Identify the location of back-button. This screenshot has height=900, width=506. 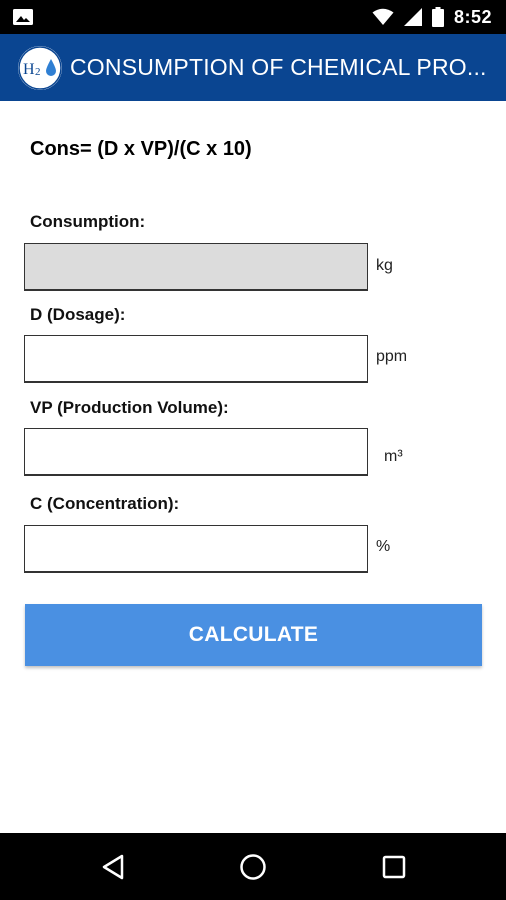
(113, 867).